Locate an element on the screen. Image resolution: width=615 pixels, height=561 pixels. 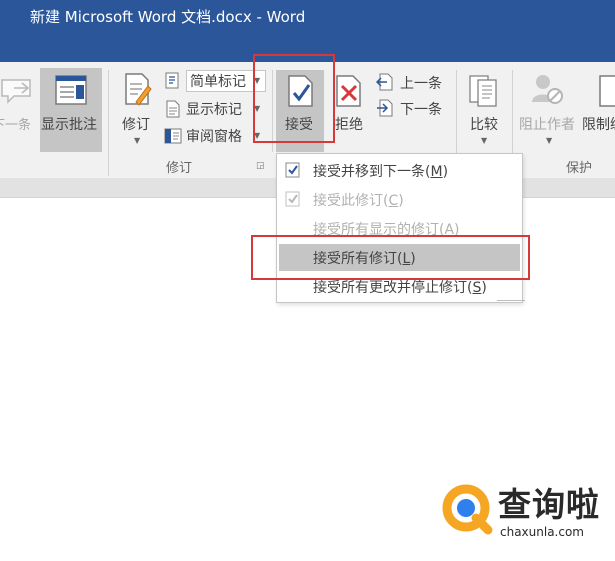
menu-item-accept-this-change: 接受此修订(C) is located at coordinates (399, 199).